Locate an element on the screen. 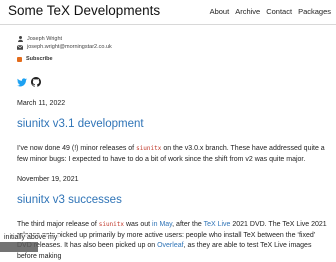 The width and height of the screenshot is (336, 262). site-title: Some TeX Developments is located at coordinates (84, 10).